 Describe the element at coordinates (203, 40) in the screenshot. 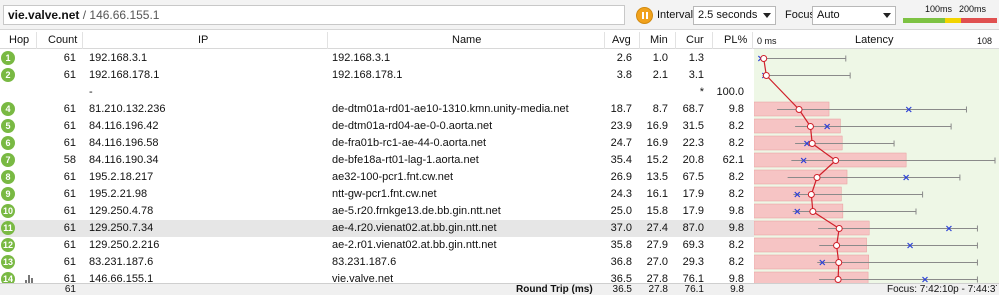

I see `col-ip: IP` at that location.